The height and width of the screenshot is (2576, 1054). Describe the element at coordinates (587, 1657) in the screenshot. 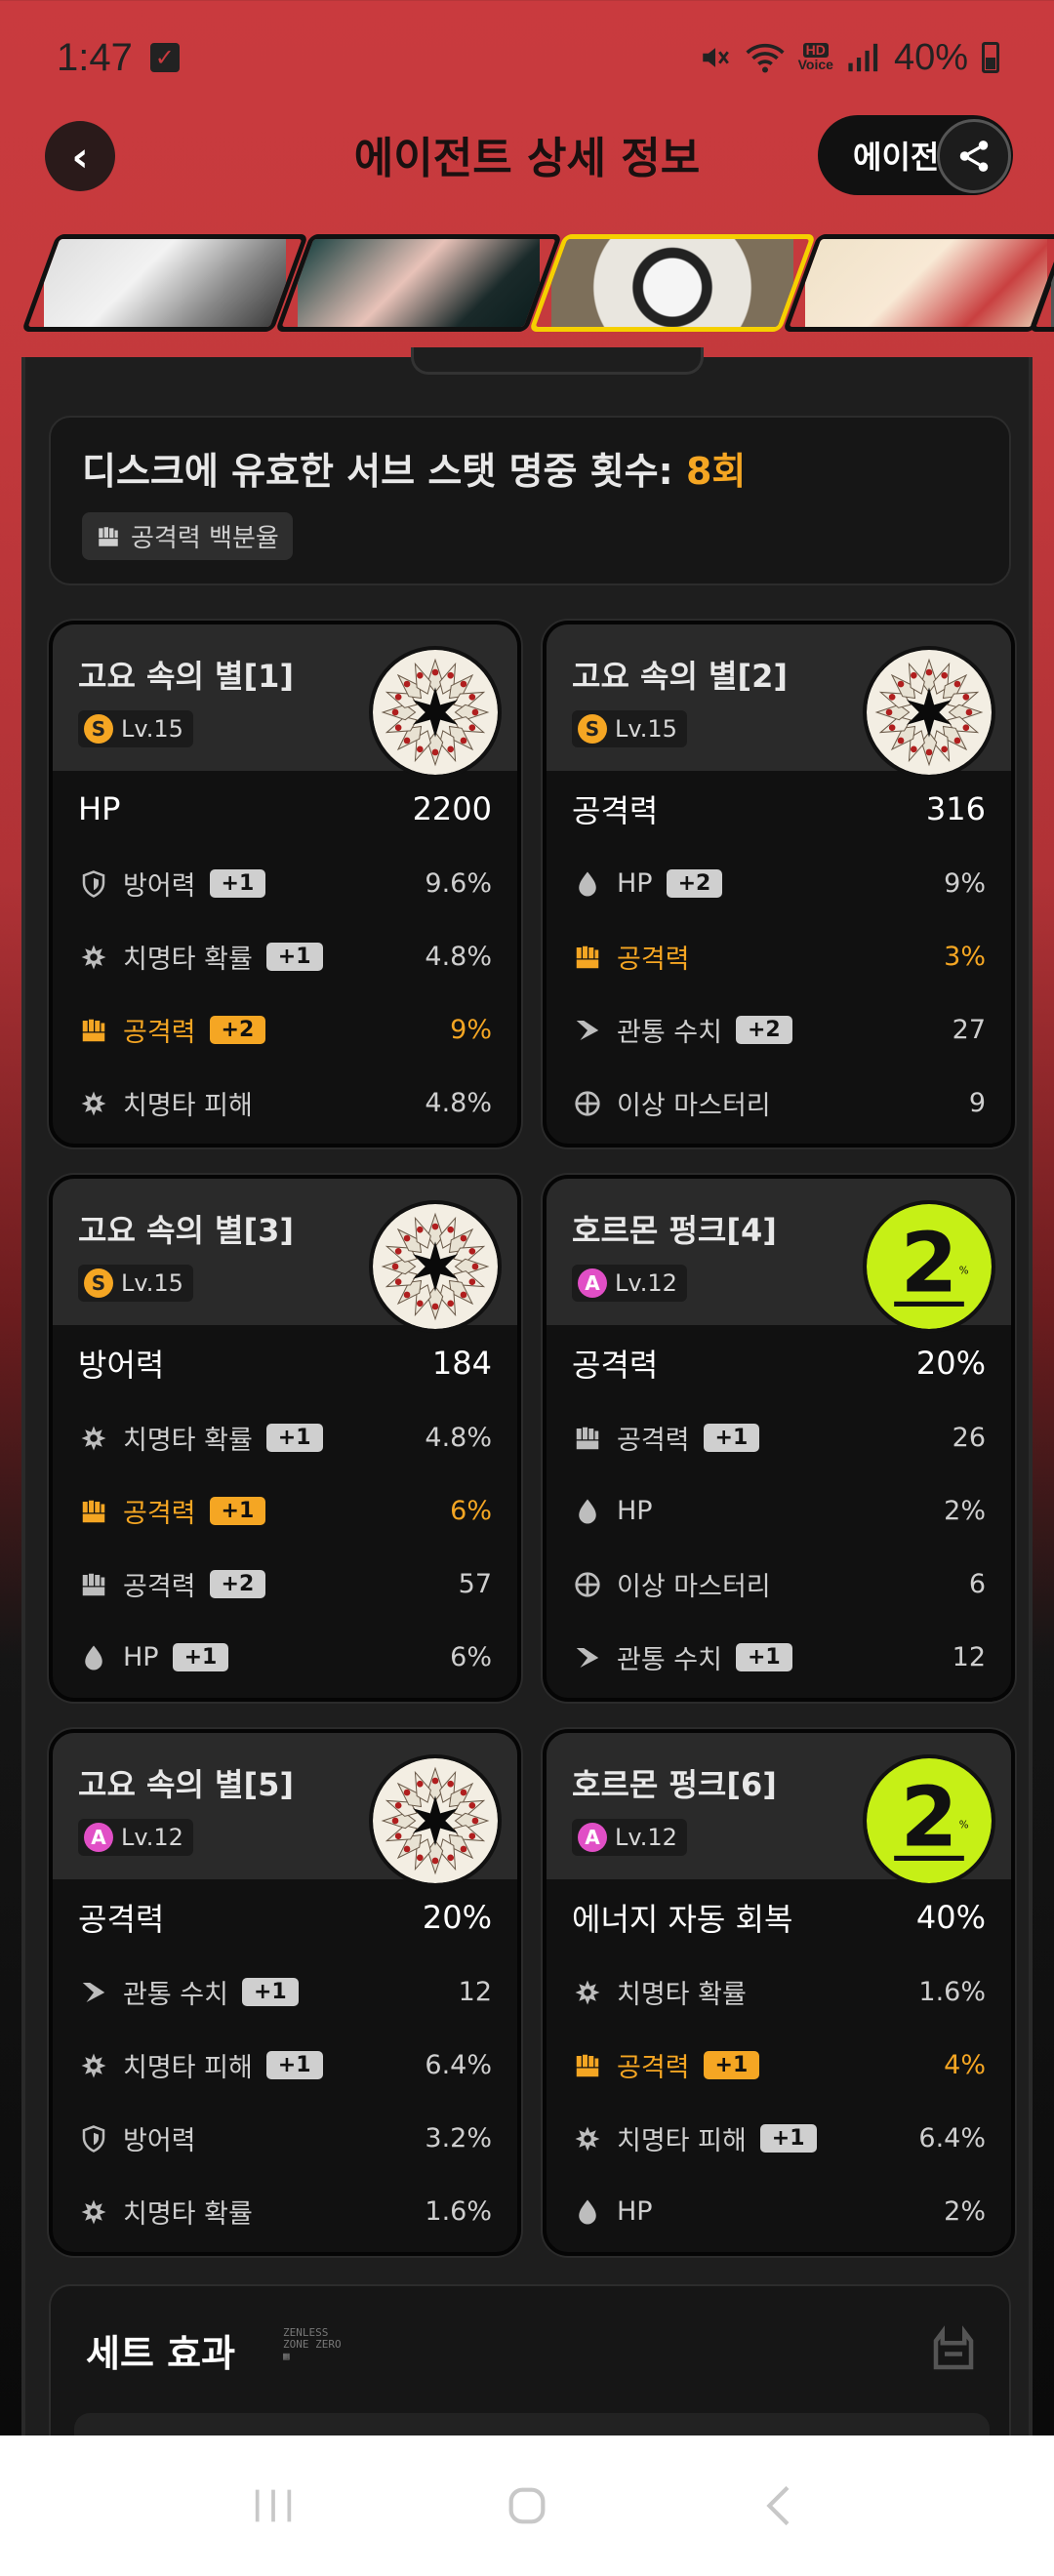

I see `pierce-icon` at that location.